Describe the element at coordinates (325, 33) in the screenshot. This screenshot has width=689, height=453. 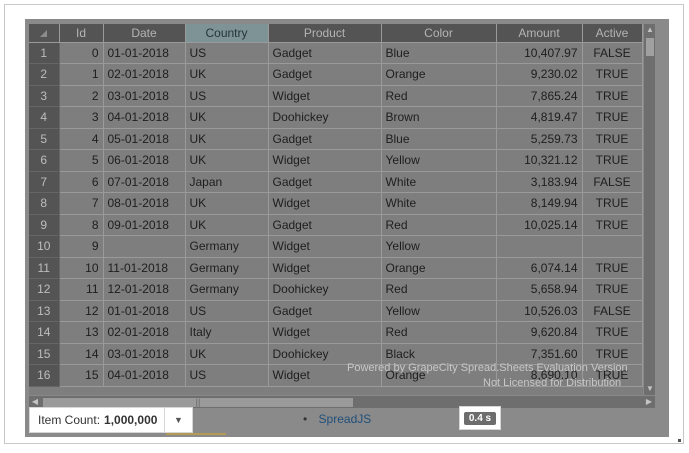
I see `column-header-product: Product` at that location.